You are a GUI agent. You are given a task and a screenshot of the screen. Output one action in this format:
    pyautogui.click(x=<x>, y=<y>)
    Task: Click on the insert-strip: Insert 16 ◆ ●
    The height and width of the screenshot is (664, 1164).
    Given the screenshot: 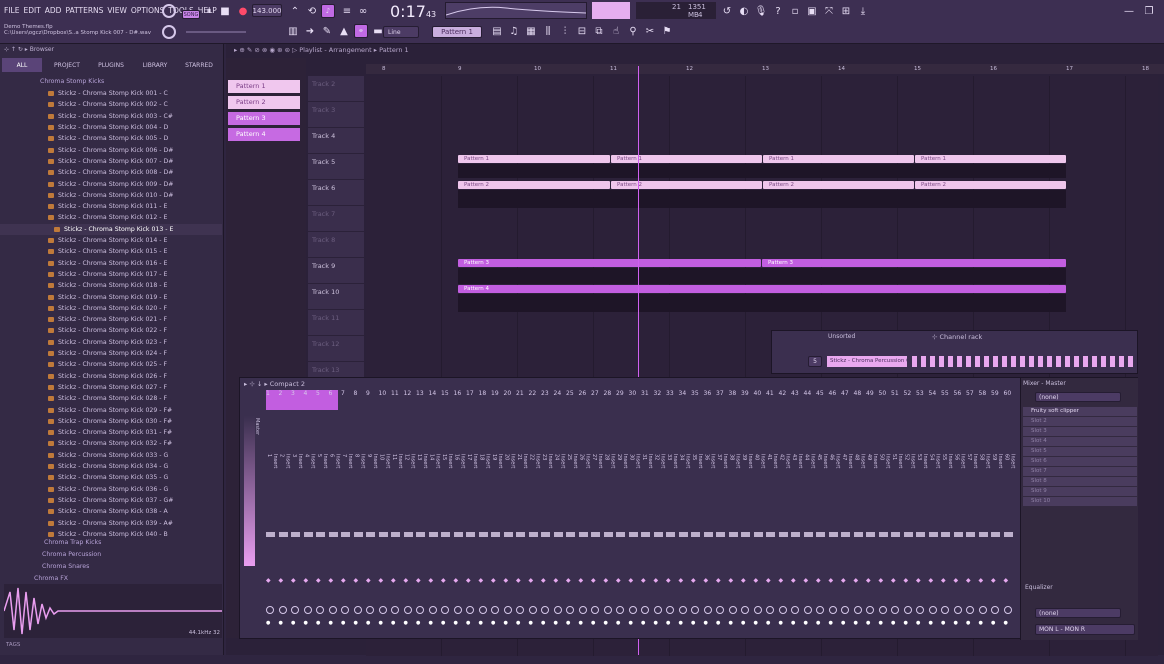 What is the action you would take?
    pyautogui.click(x=459, y=559)
    